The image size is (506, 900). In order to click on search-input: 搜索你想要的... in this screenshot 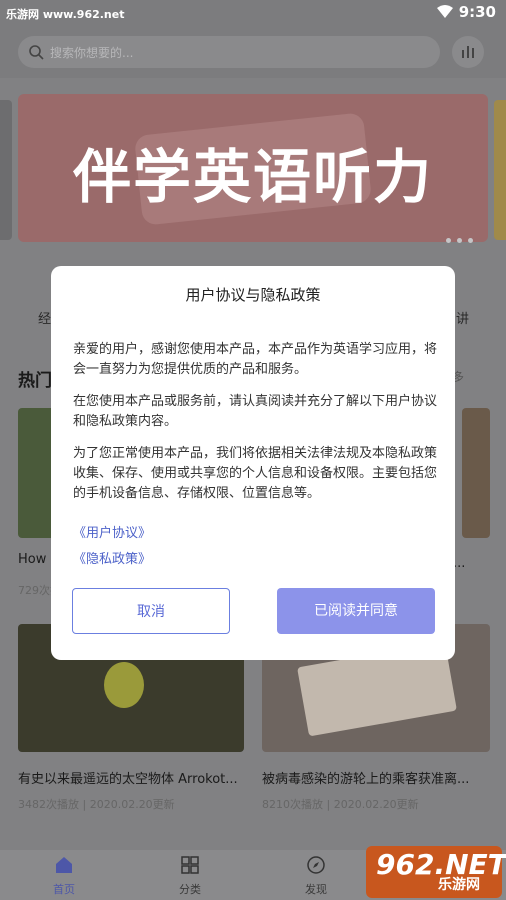, I will do `click(229, 52)`.